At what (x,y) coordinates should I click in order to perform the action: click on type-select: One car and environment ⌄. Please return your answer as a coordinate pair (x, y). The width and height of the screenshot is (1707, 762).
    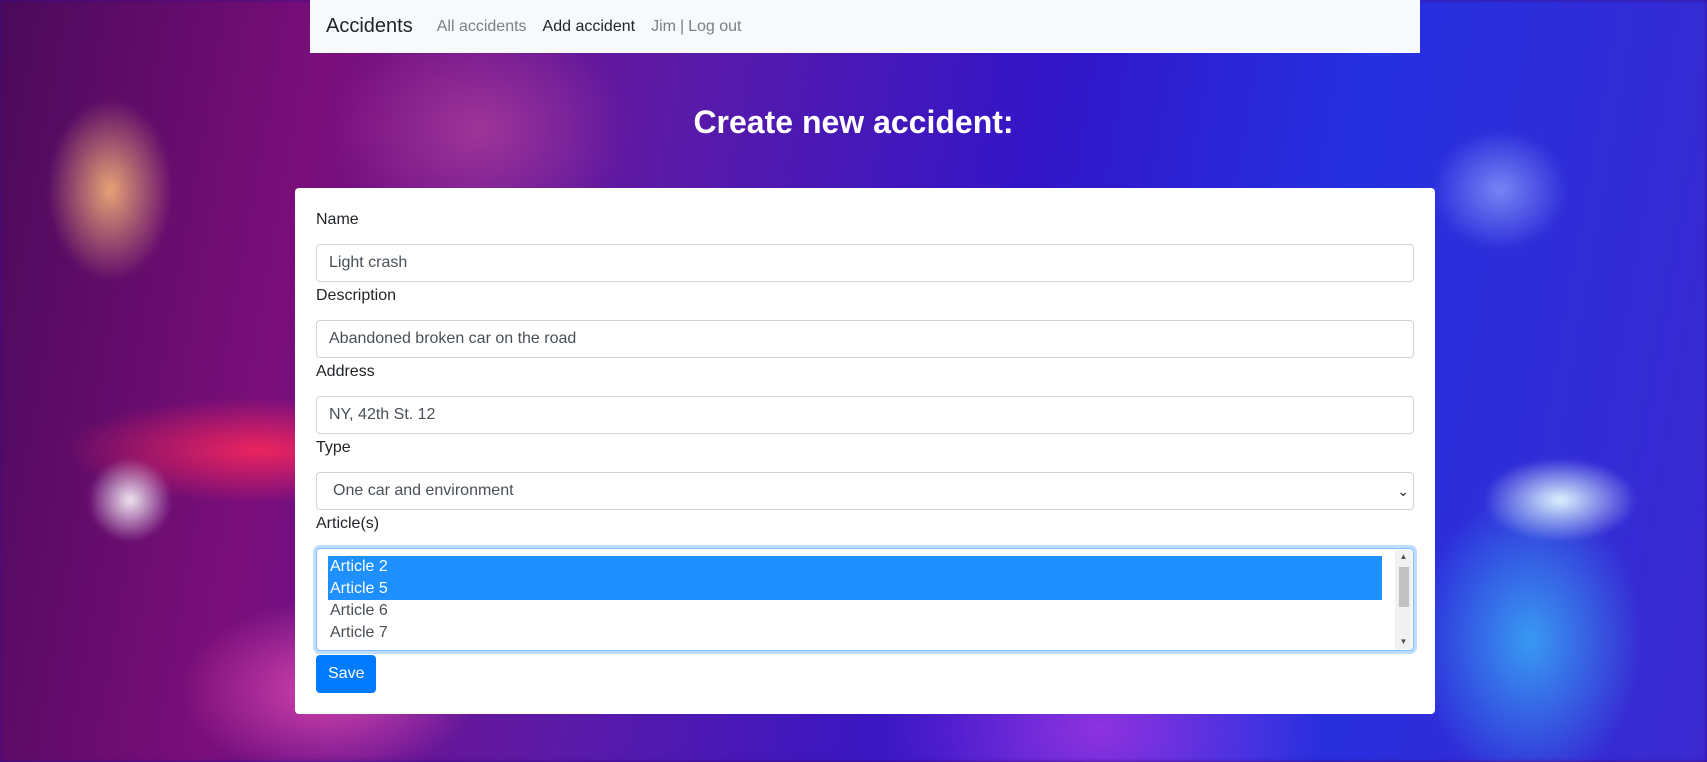
    Looking at the image, I should click on (865, 491).